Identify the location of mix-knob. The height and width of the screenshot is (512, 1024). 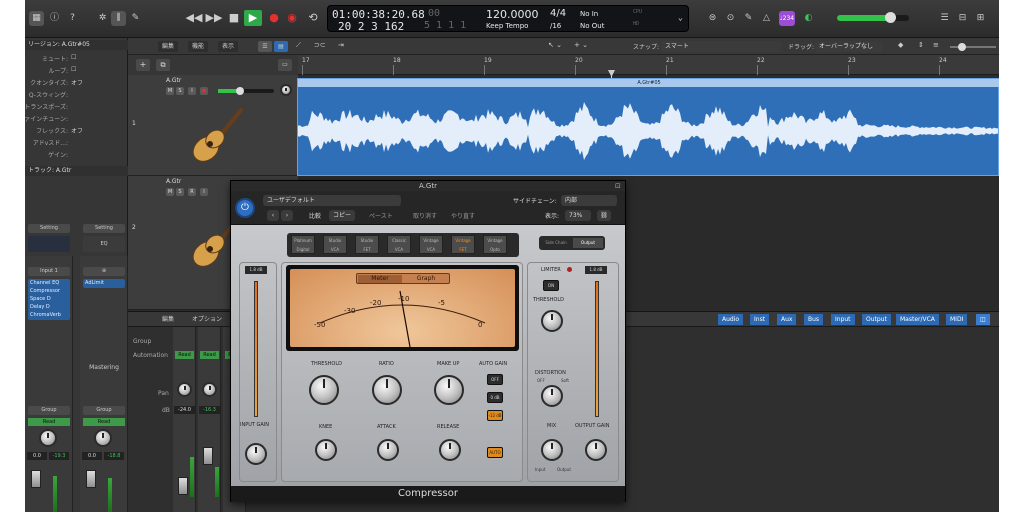
(552, 450).